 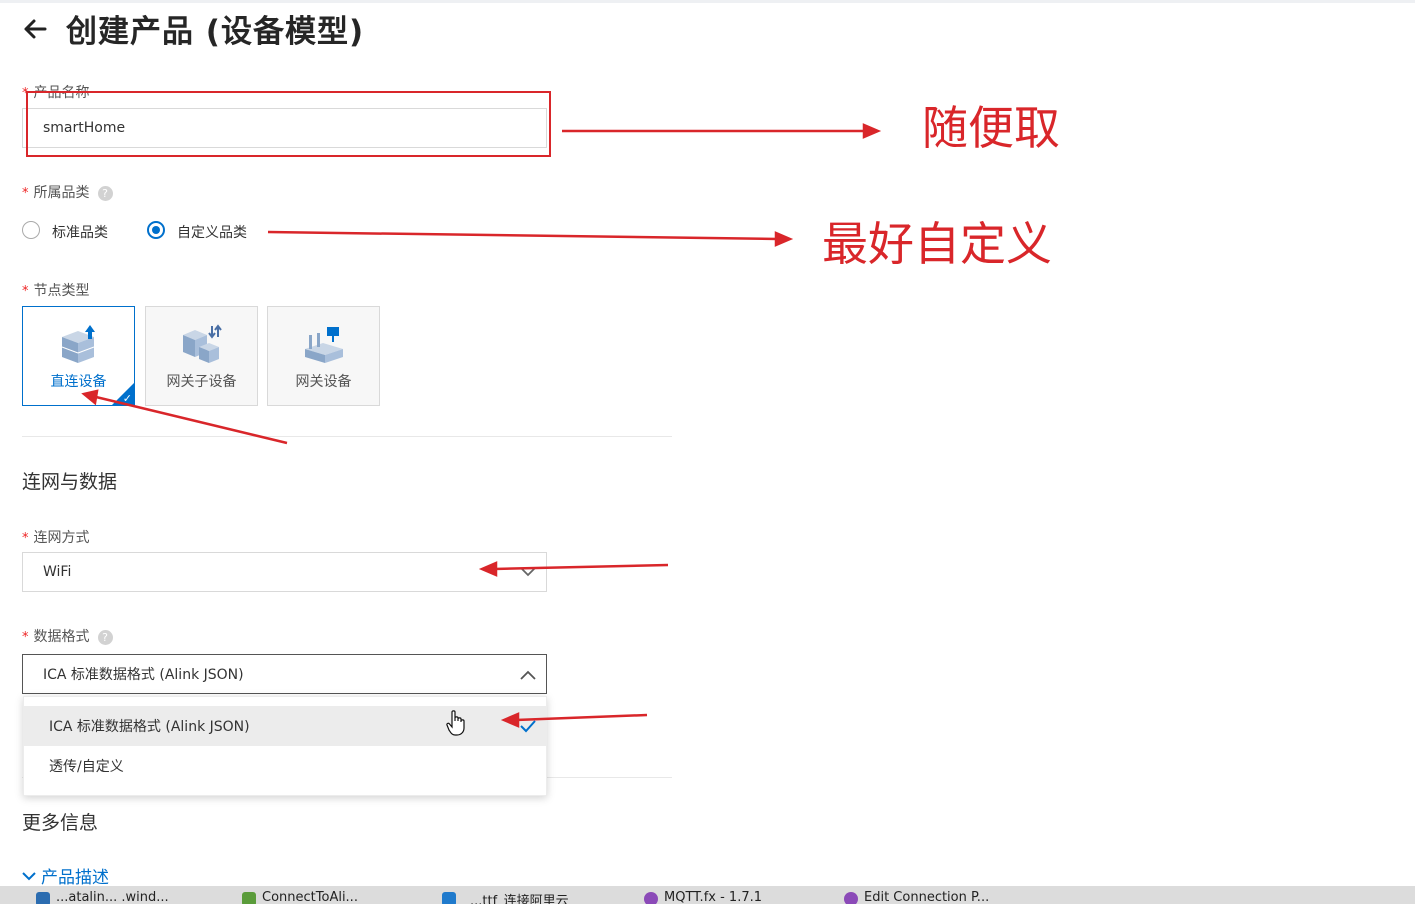 I want to click on node-card-gateway-subdevice: 网关子设备, so click(x=201, y=356).